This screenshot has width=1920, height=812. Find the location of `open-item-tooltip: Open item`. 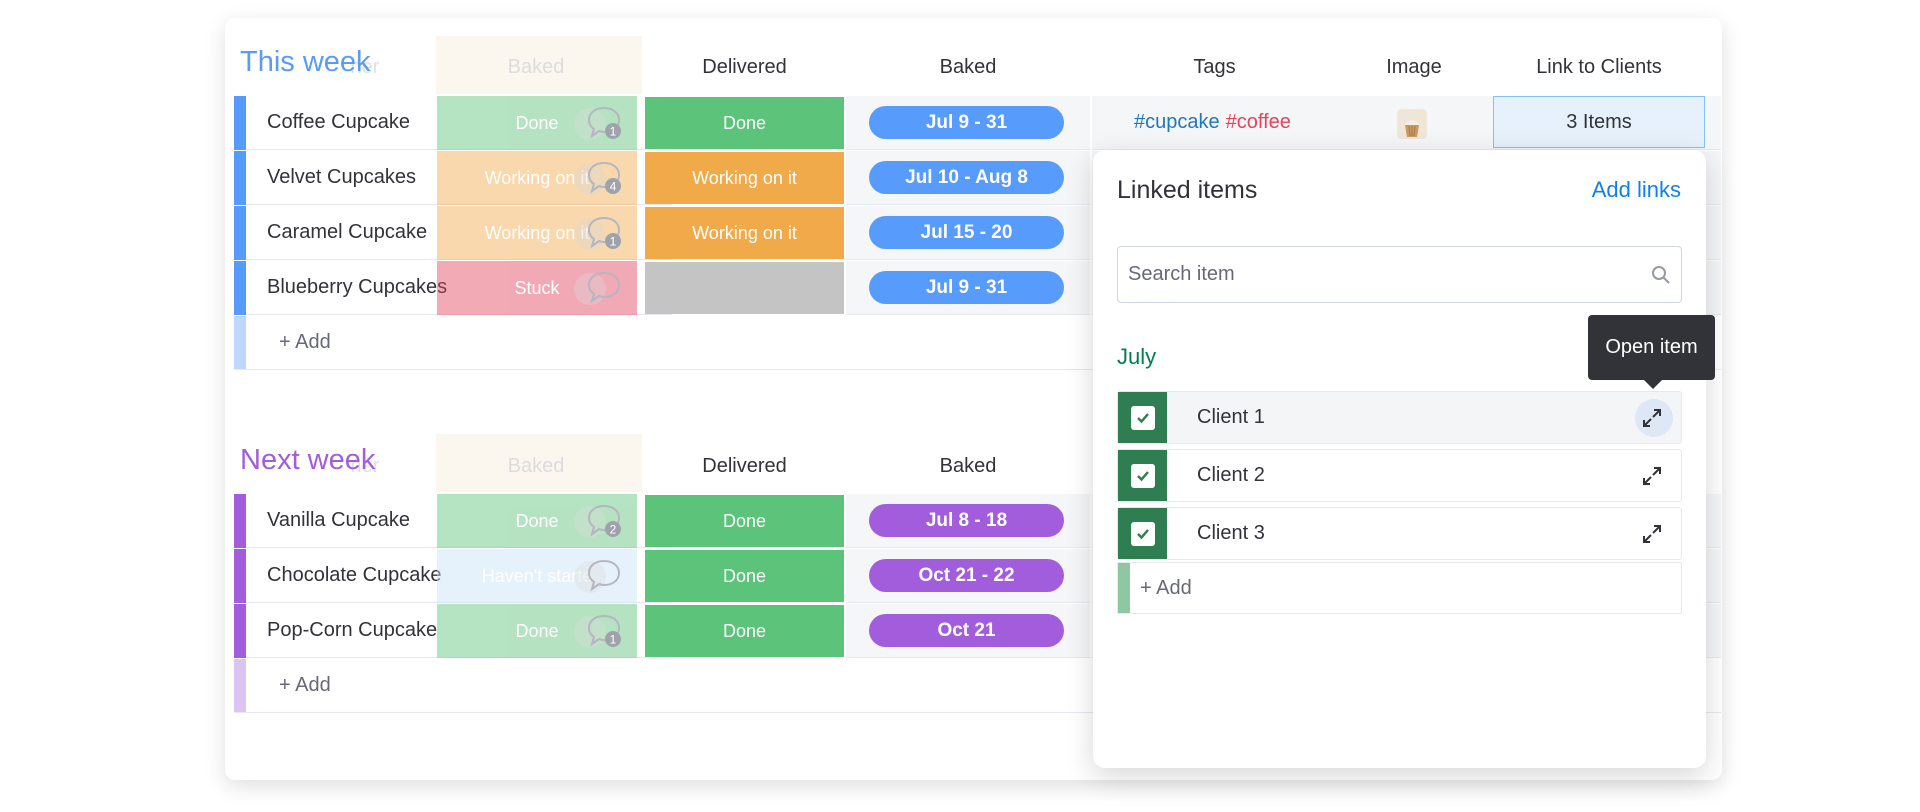

open-item-tooltip: Open item is located at coordinates (1651, 352).